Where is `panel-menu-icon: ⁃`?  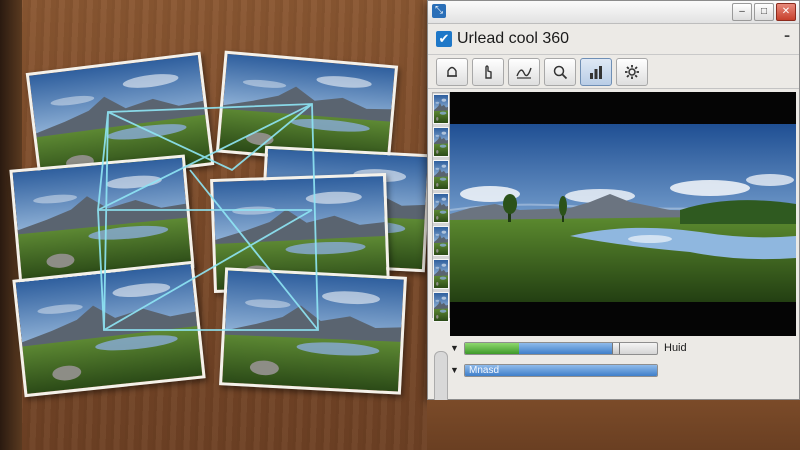 panel-menu-icon: ⁃ is located at coordinates (787, 37).